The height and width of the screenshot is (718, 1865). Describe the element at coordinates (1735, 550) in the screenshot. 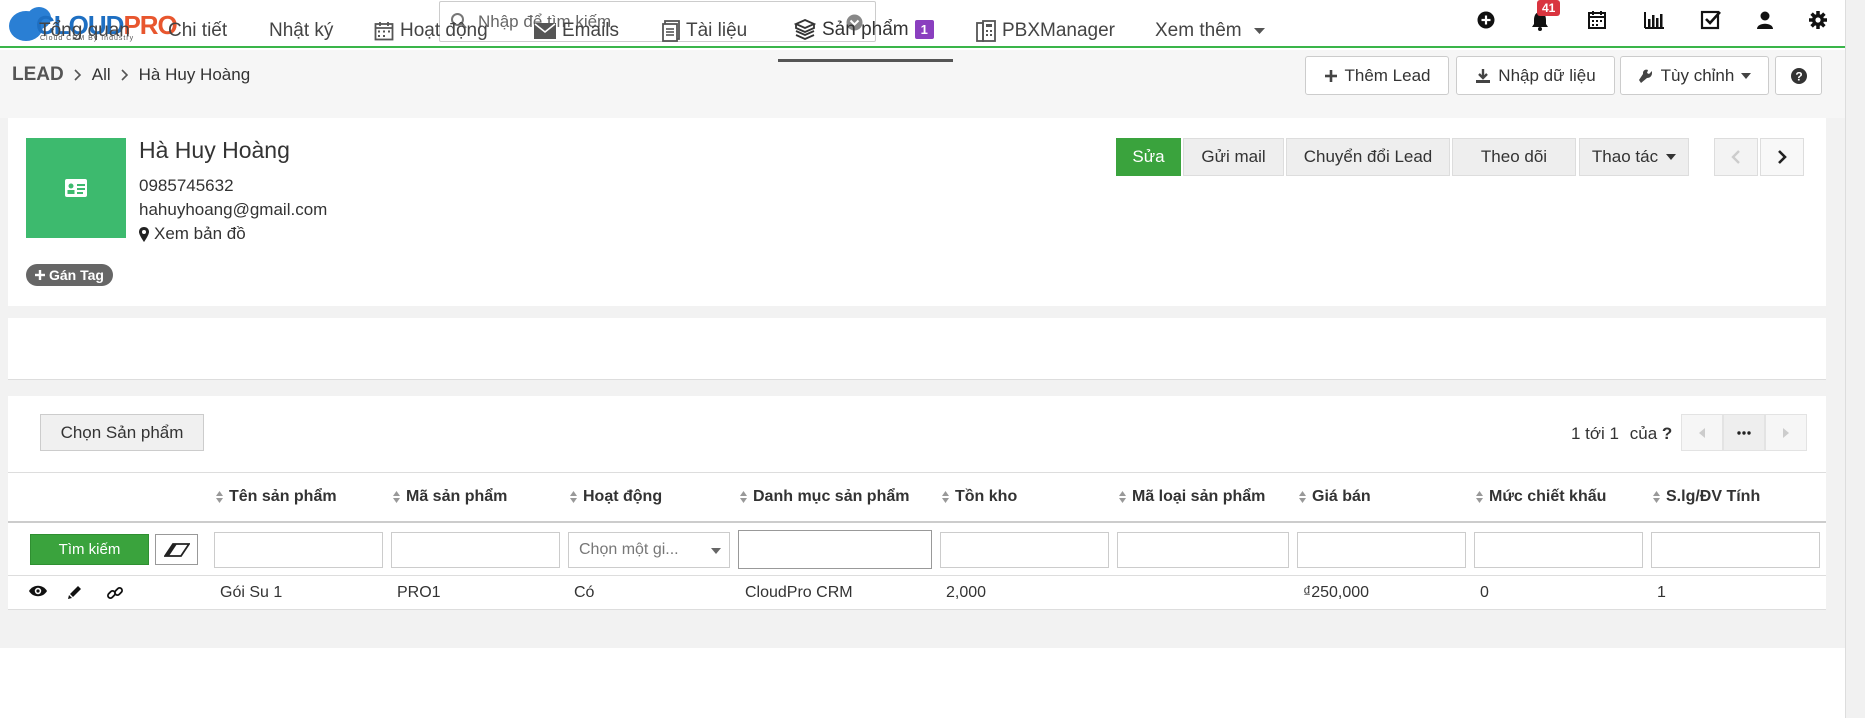

I see `filter-qty-unit-input` at that location.